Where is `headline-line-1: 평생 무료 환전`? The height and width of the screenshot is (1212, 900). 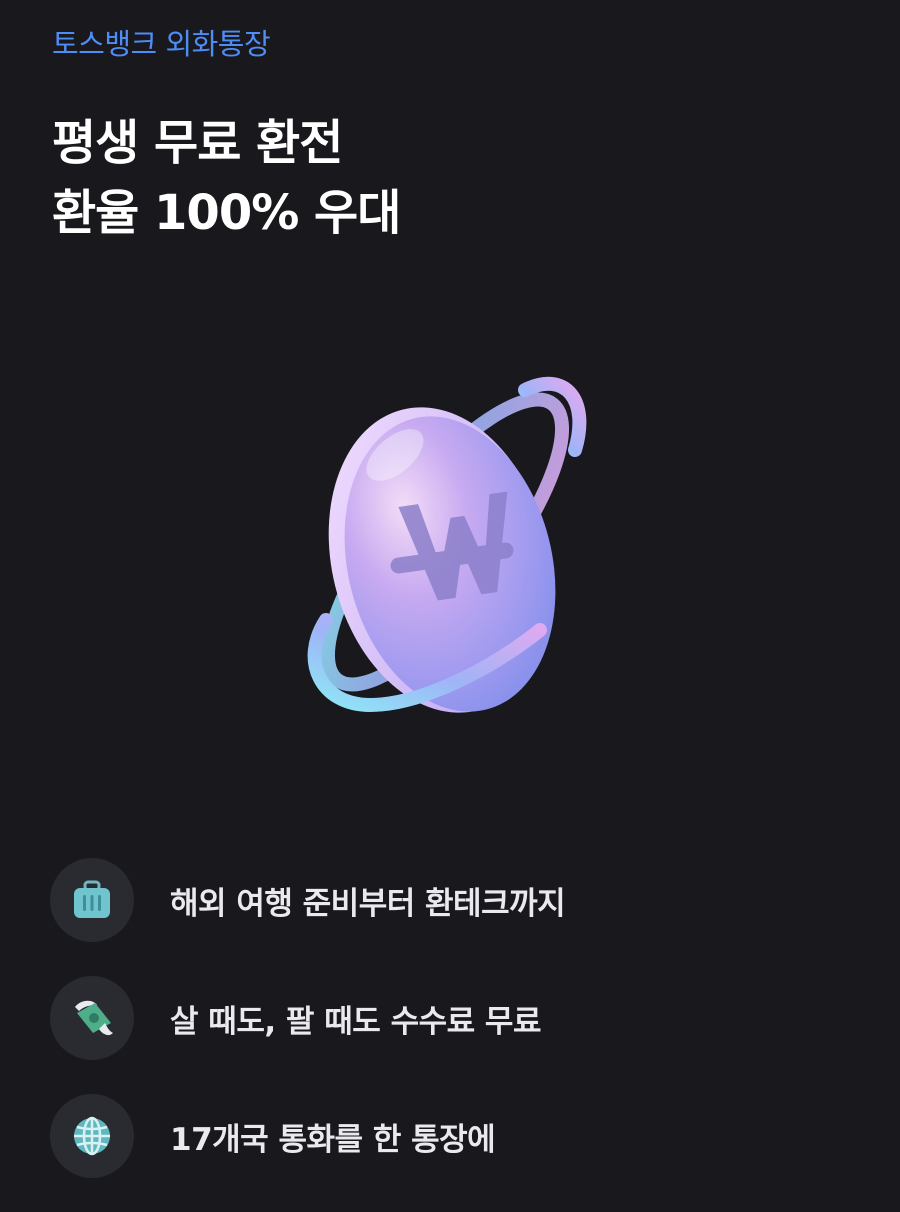
headline-line-1: 평생 무료 환전 is located at coordinates (197, 143).